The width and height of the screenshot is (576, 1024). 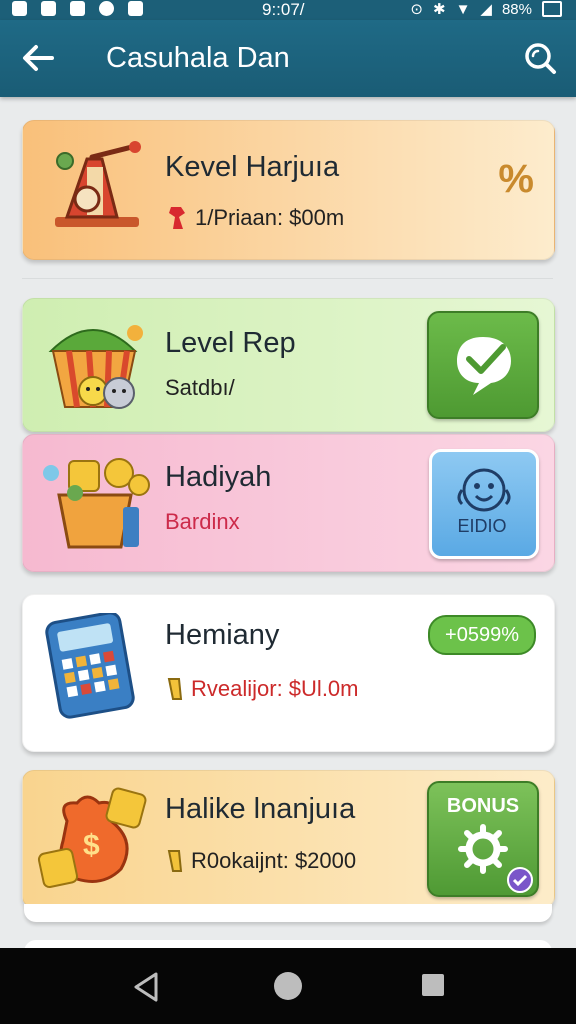 I want to click on card-subtitle: R0okaijnt: $2000, so click(x=274, y=860).